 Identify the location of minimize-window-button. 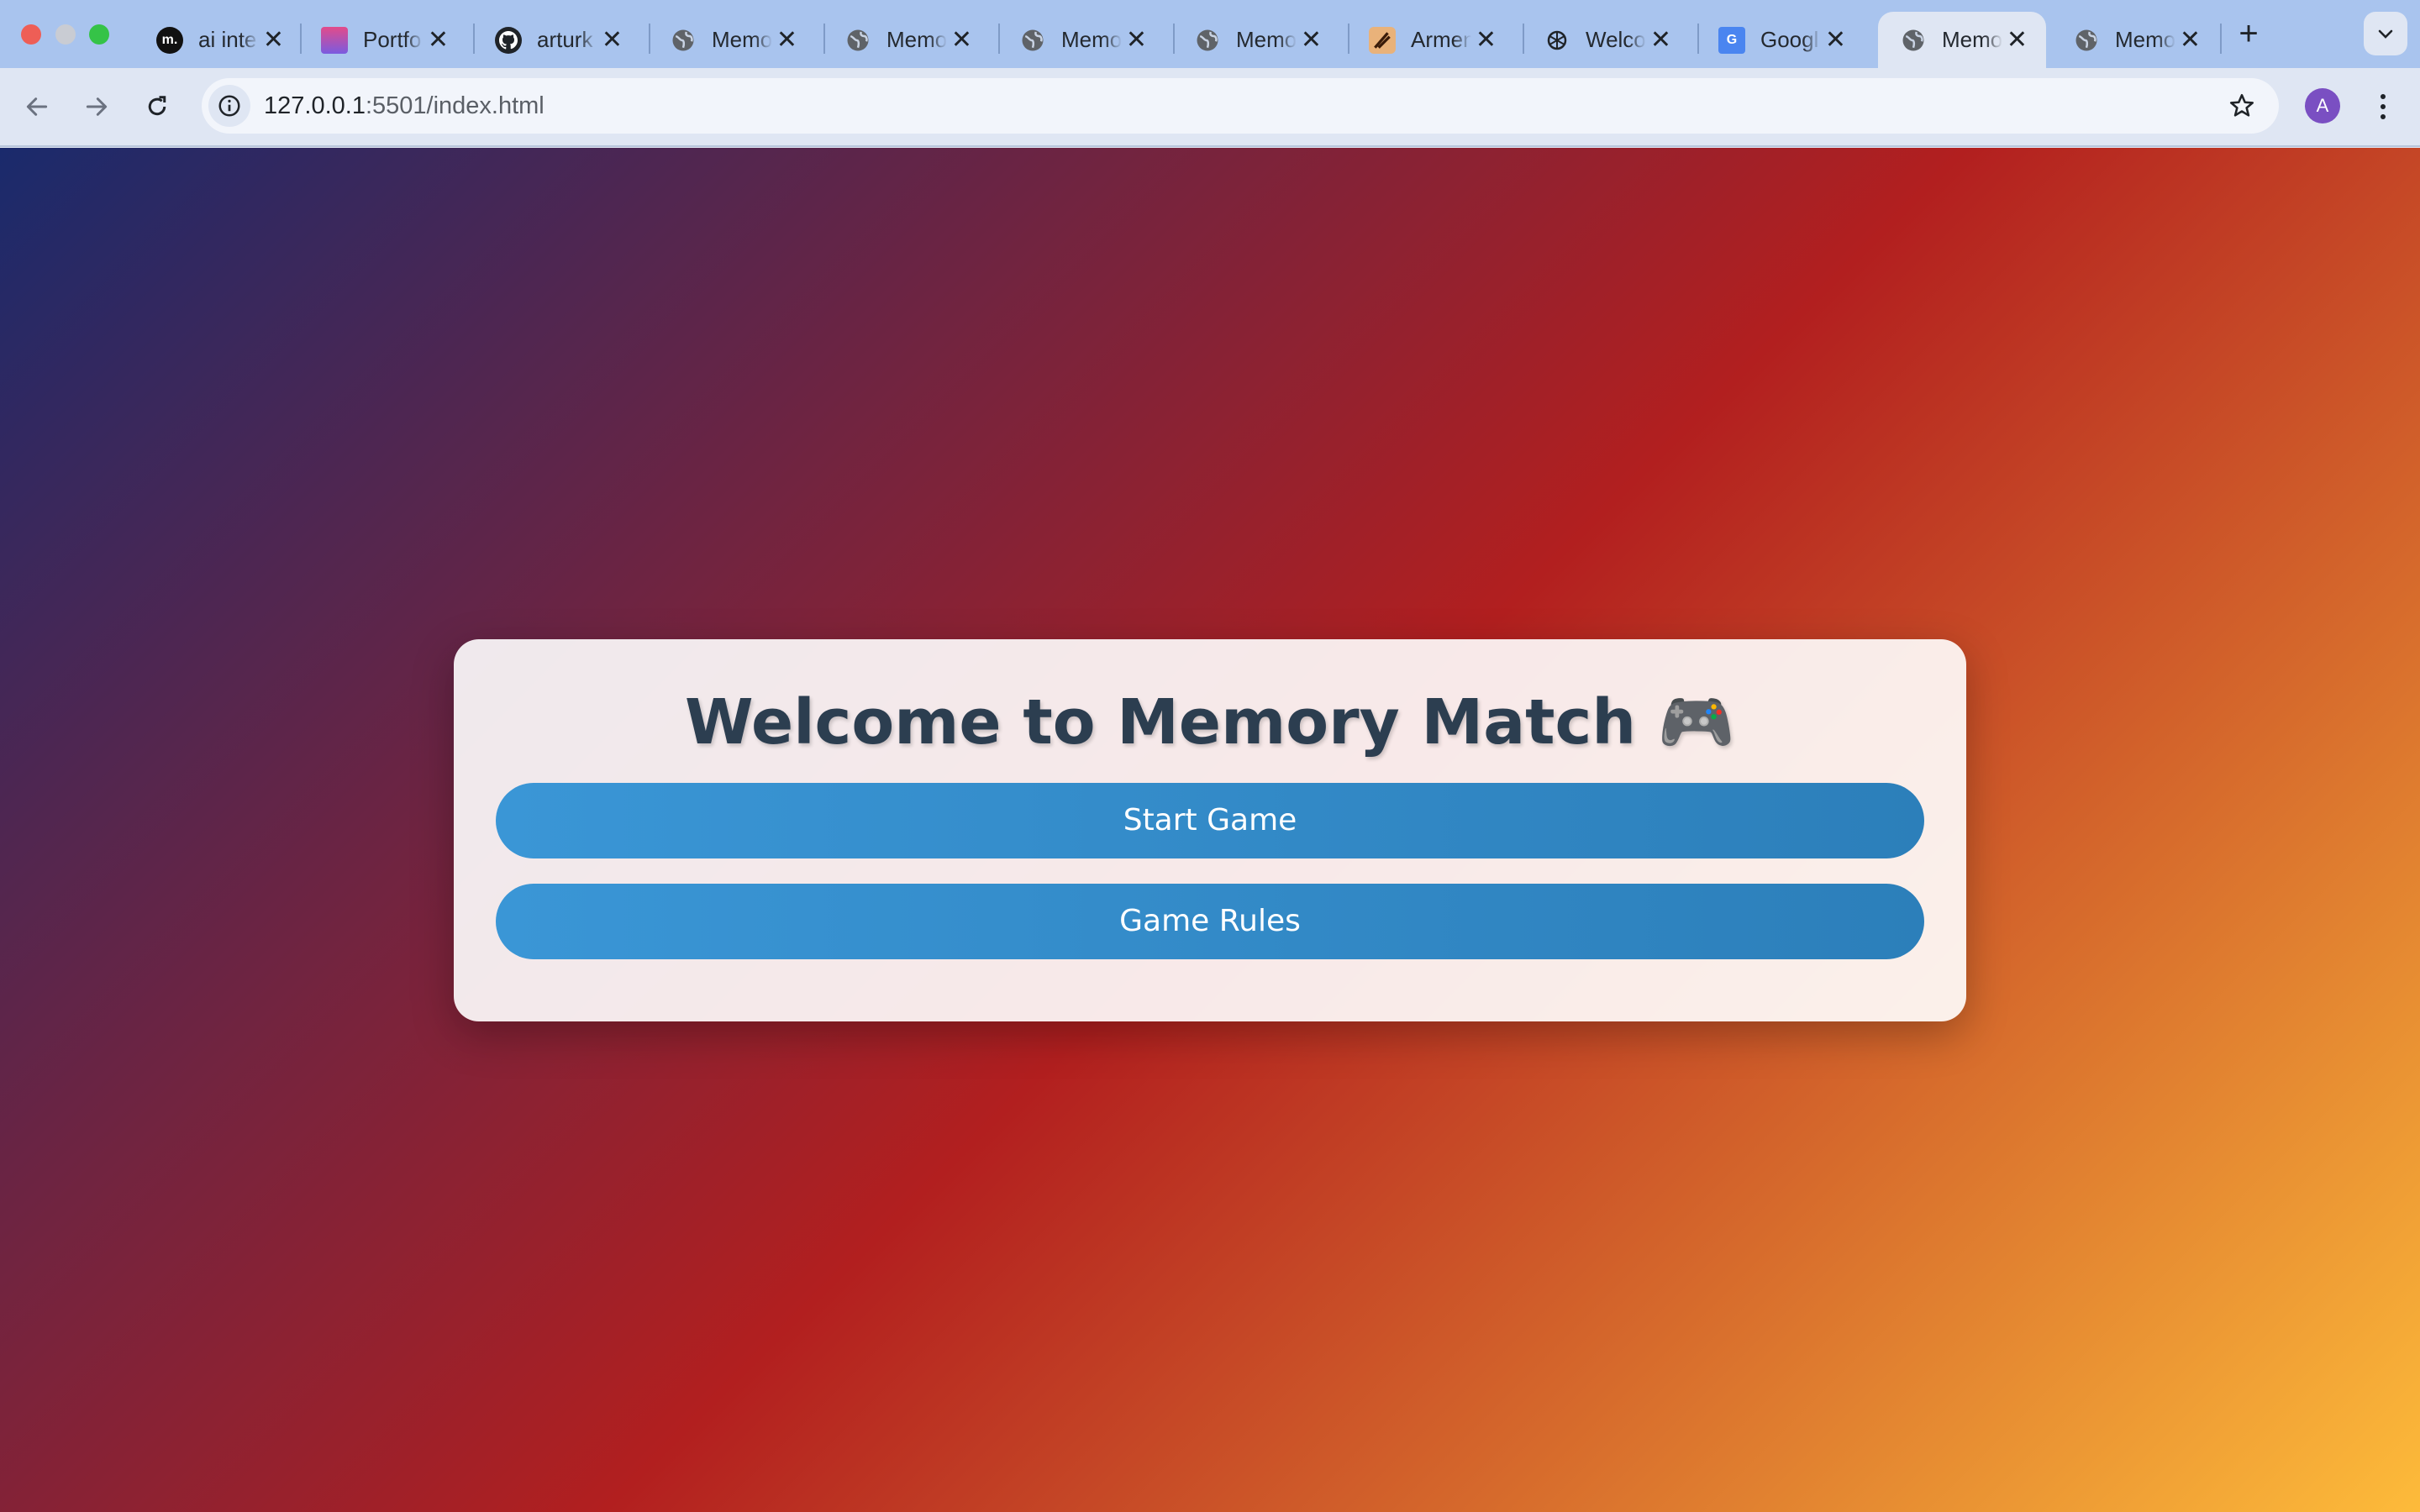
(65, 34).